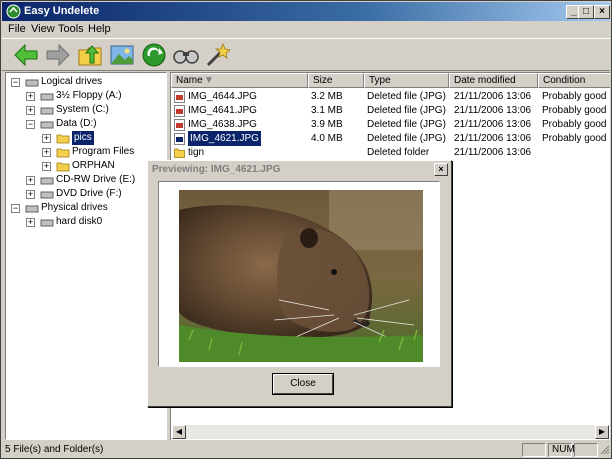  I want to click on tree-node-floppy: + 3½ Floppy (A:), so click(96, 96).